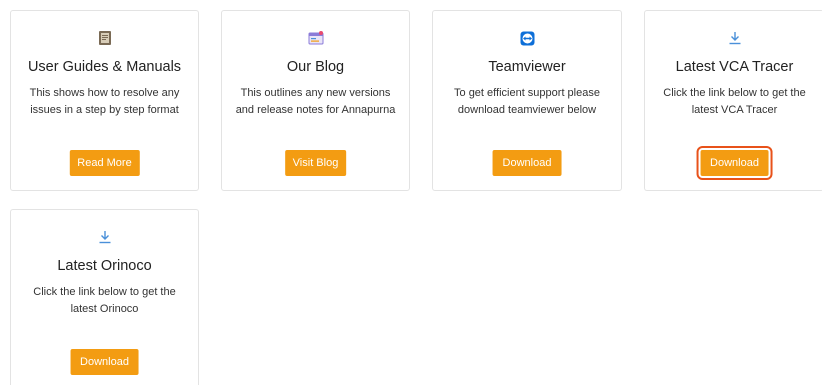 The height and width of the screenshot is (385, 822). I want to click on read-more-button: Read More, so click(104, 163).